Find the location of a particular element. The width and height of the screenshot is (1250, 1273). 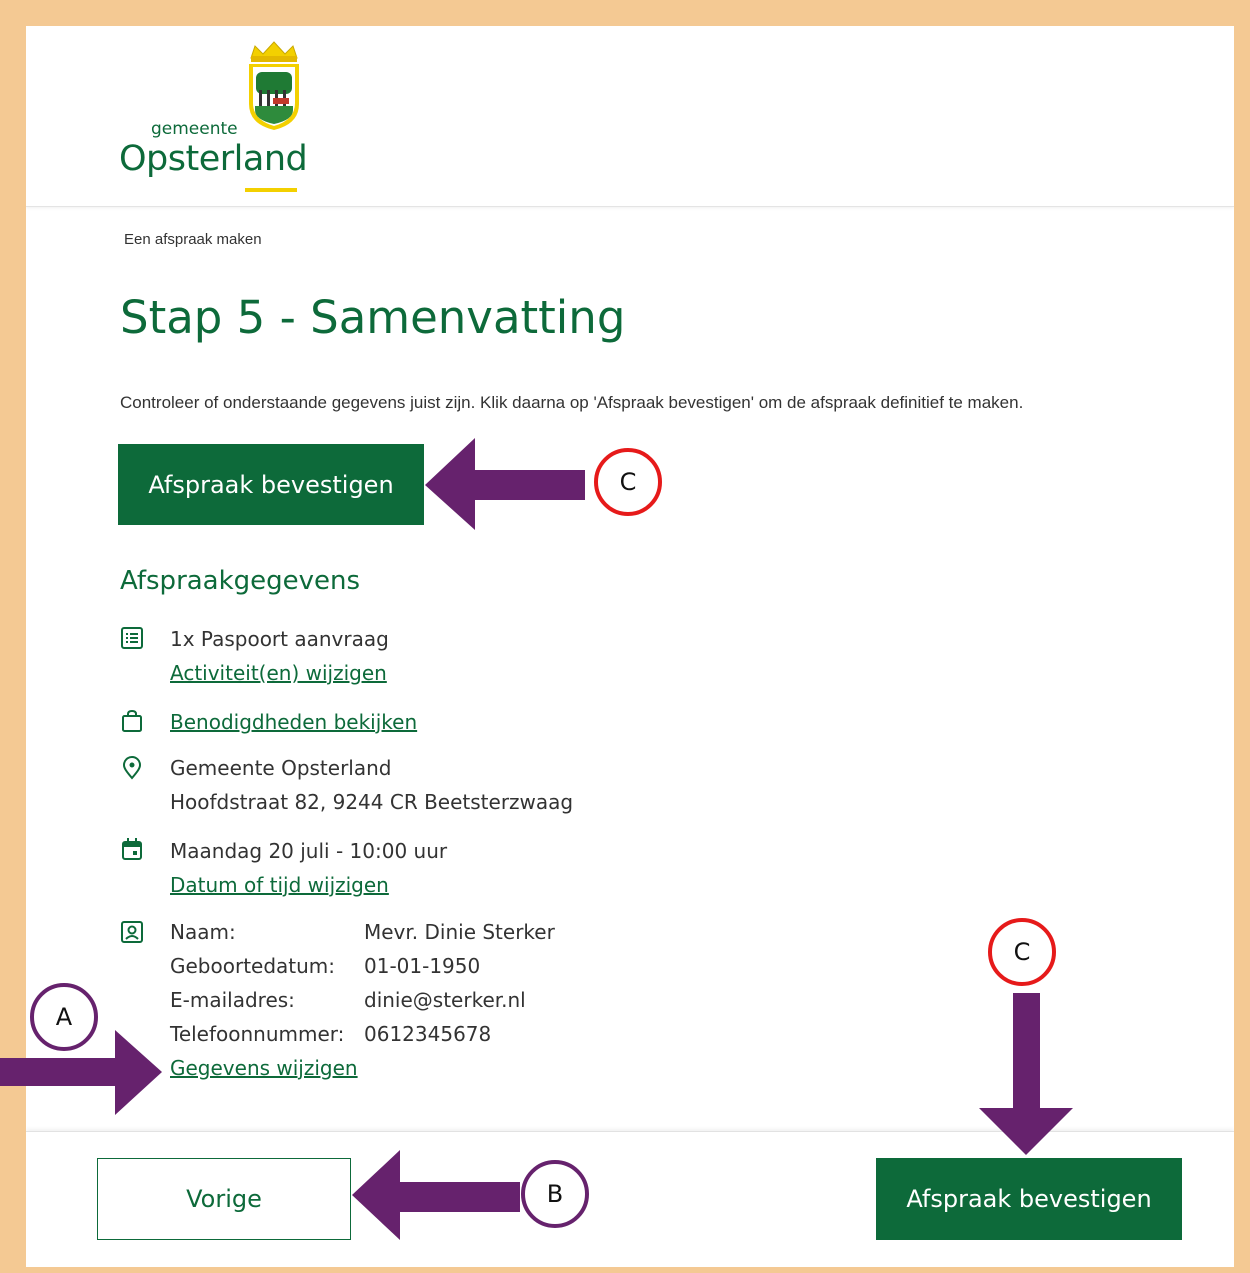

calendar-icon is located at coordinates (132, 849).